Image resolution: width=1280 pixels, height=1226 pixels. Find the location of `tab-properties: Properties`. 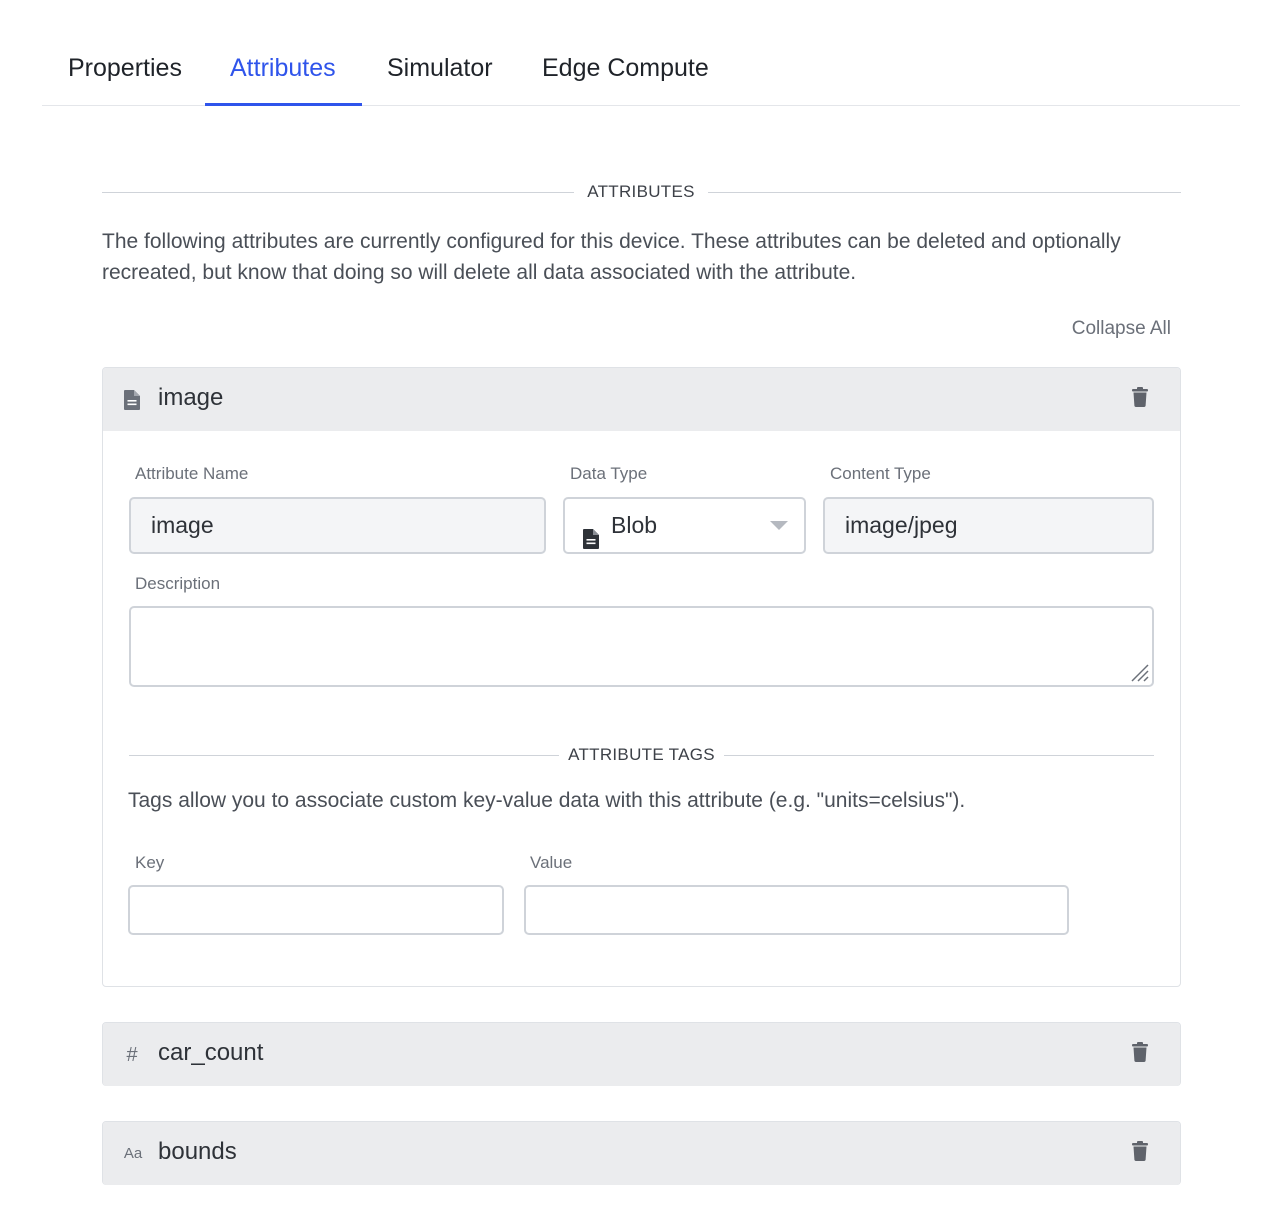

tab-properties: Properties is located at coordinates (125, 53).